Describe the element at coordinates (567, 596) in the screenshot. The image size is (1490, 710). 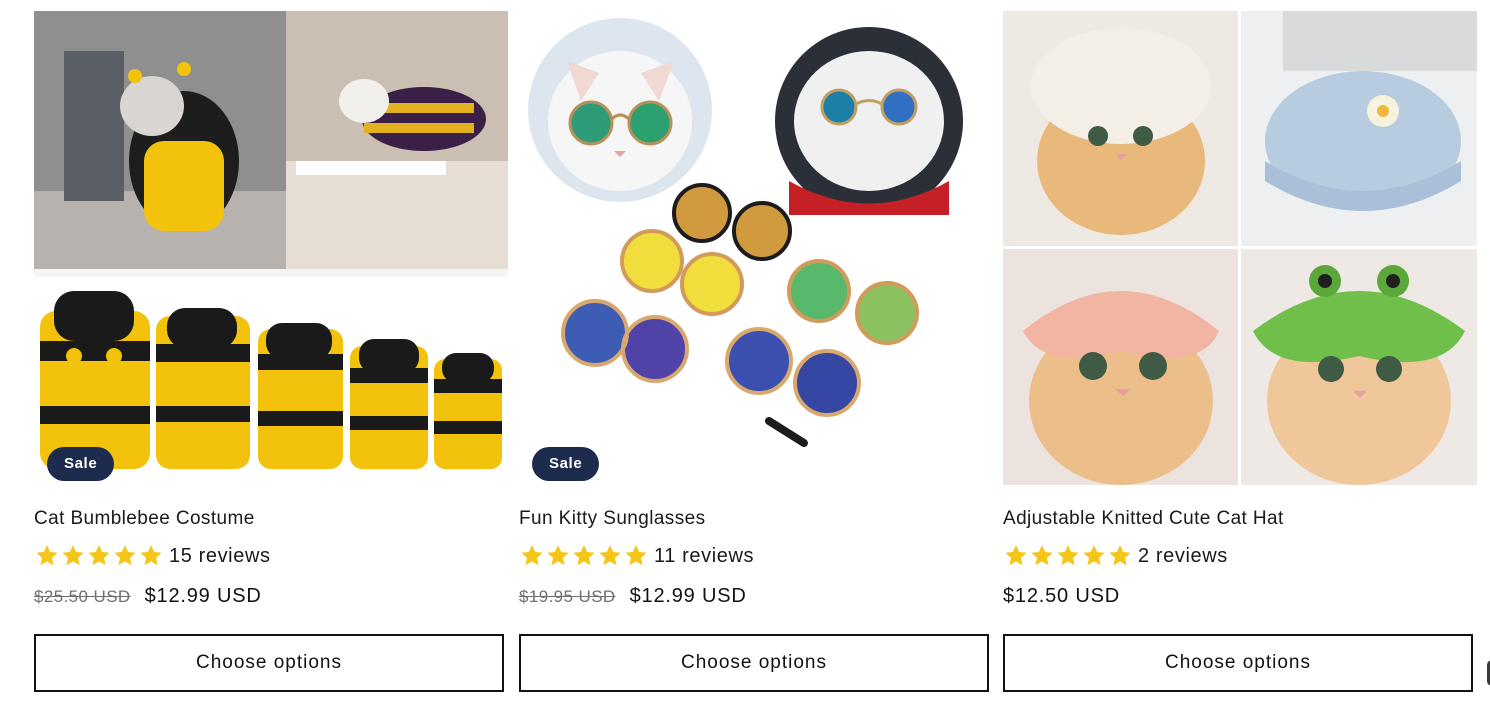
I see `compare-at-price: $19.95 USD` at that location.